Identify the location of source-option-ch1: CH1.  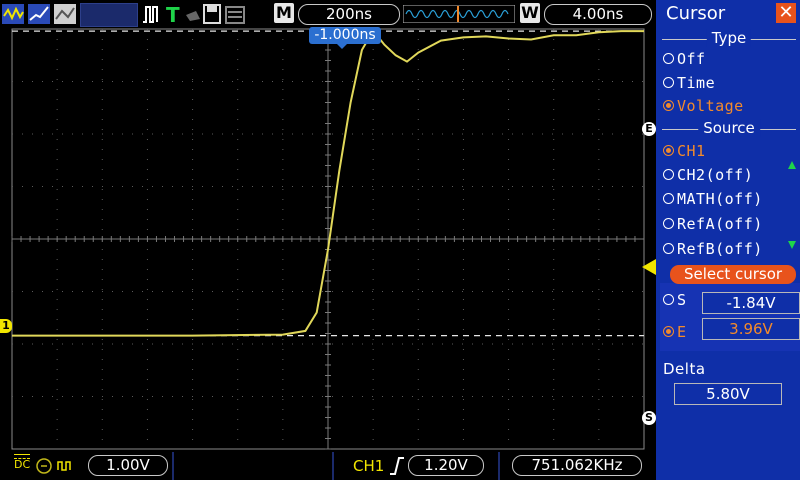
(684, 151).